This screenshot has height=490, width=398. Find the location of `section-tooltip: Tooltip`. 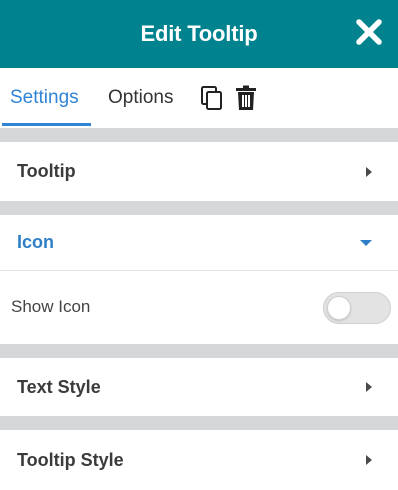

section-tooltip: Tooltip is located at coordinates (199, 171).